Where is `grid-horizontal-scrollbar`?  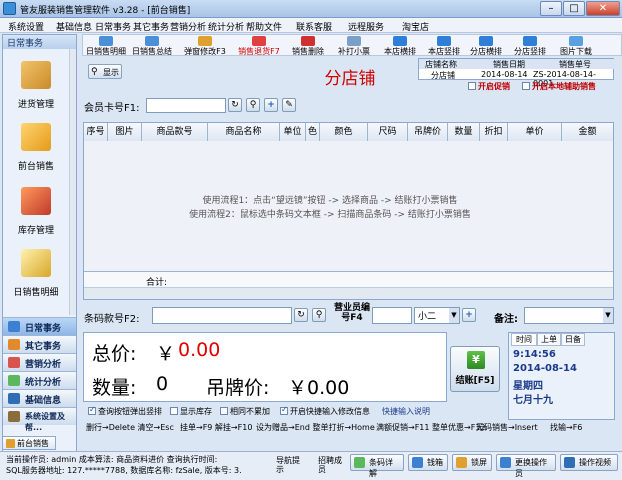
grid-horizontal-scrollbar is located at coordinates (348, 293).